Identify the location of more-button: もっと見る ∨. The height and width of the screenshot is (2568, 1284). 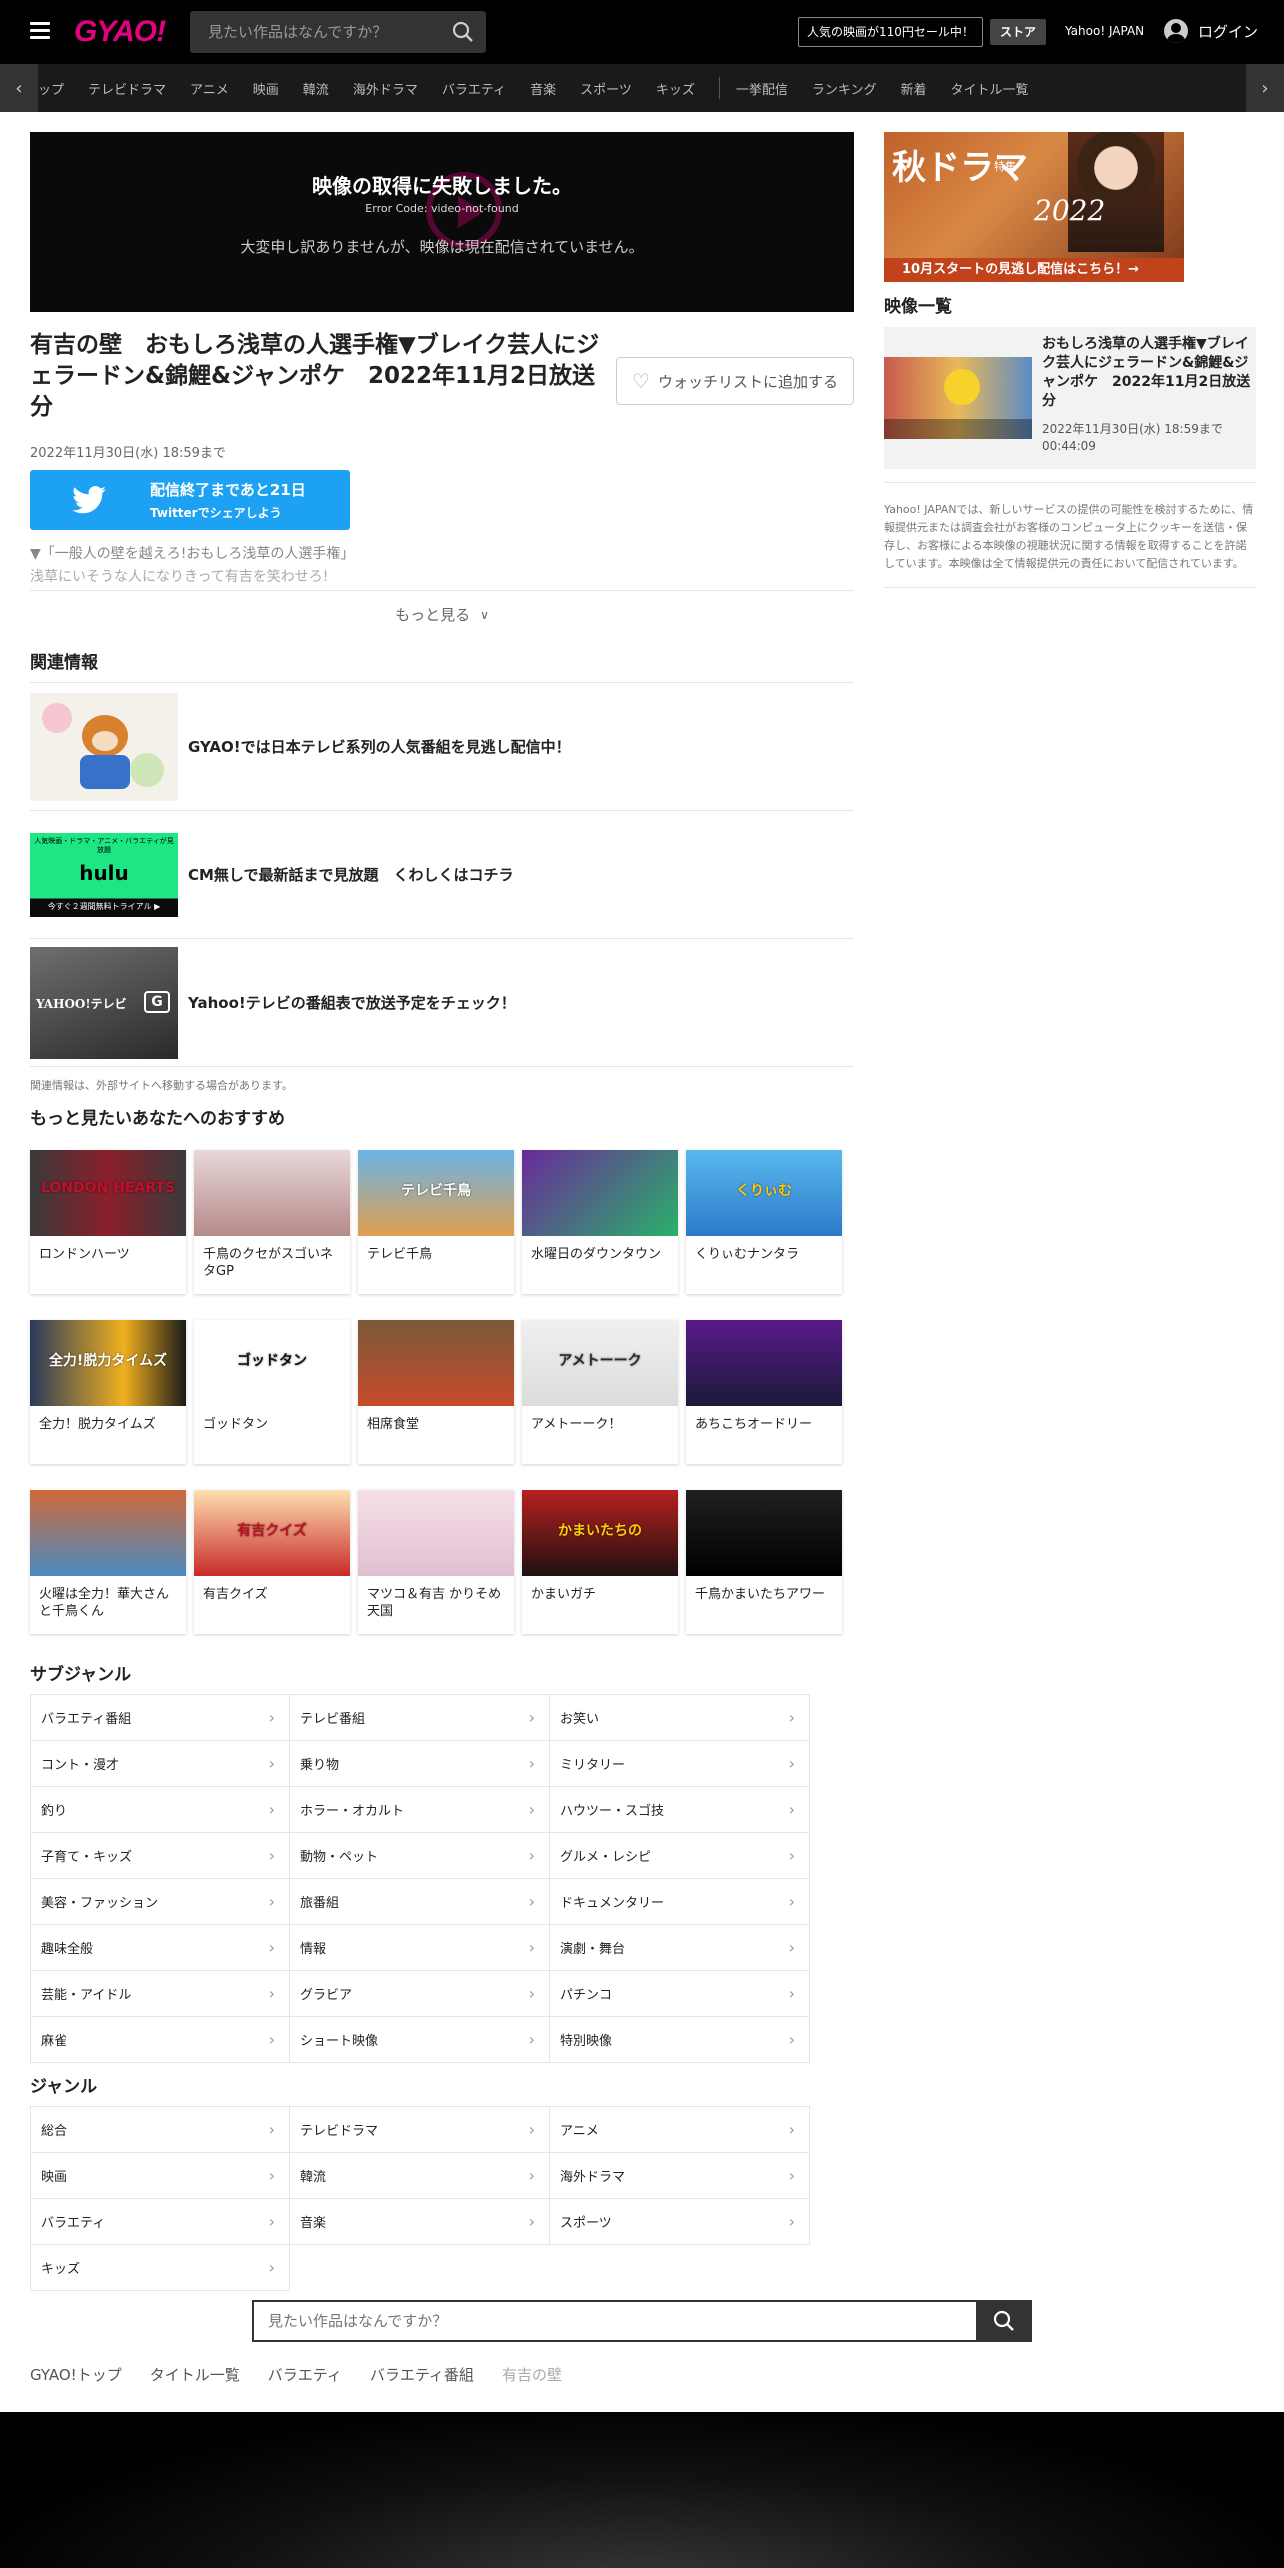
(442, 614).